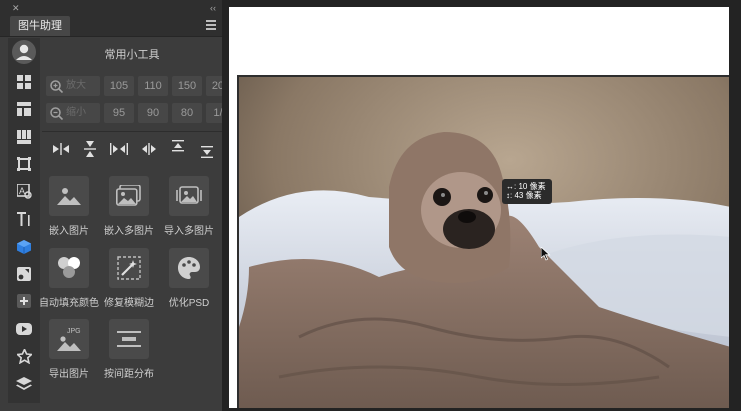 The image size is (741, 411). I want to click on align-outward-icon, so click(148, 149).